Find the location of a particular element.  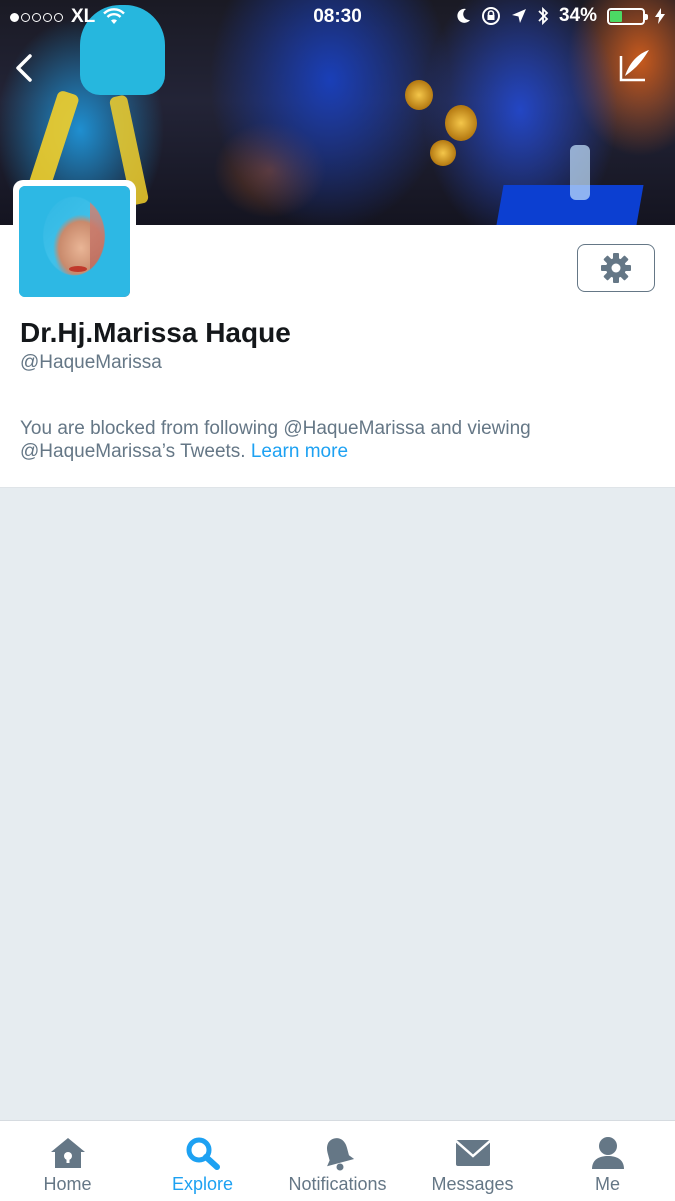

chevron-left-icon is located at coordinates (24, 68).